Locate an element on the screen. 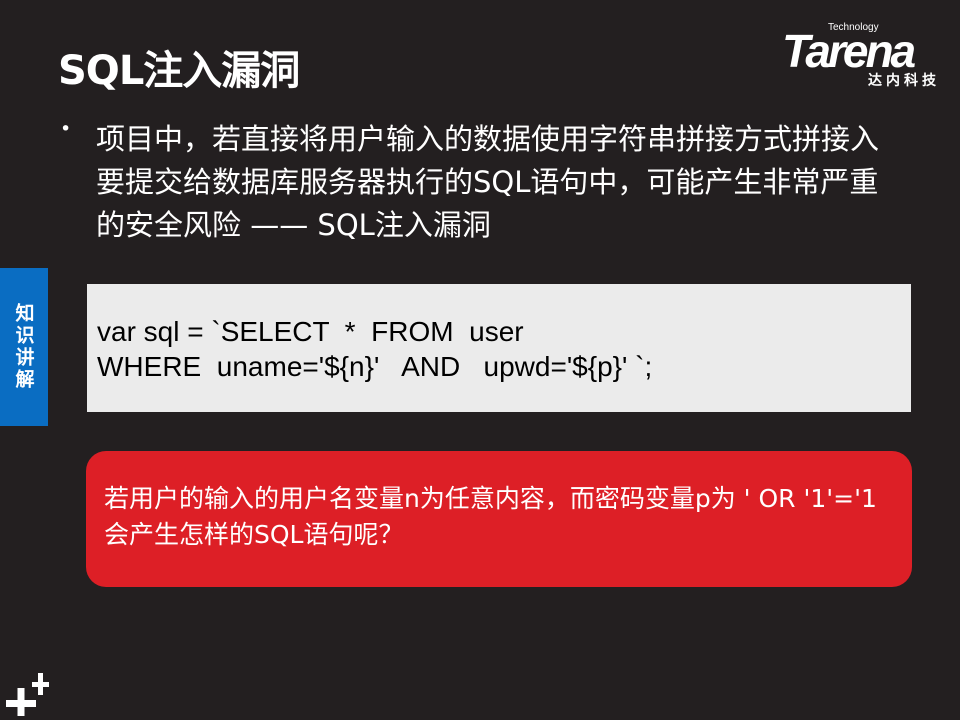  tarena-logo: Technology Tarena 达内科技 is located at coordinates (865, 53).